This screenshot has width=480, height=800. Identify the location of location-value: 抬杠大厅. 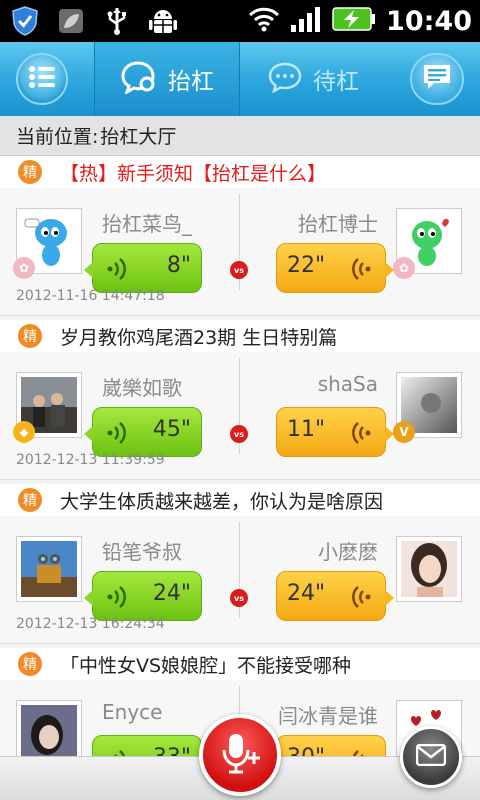
(138, 137).